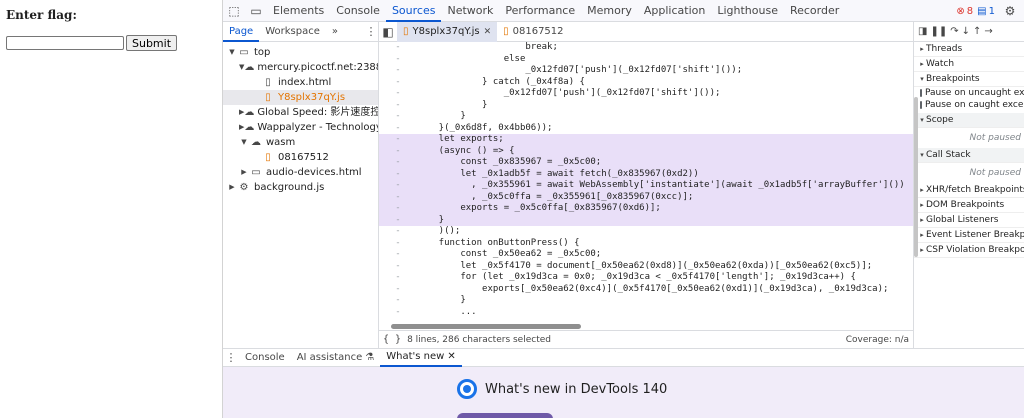 This screenshot has width=1024, height=418. What do you see at coordinates (969, 155) in the screenshot?
I see `section-call-stack: ▾ Call Stack` at bounding box center [969, 155].